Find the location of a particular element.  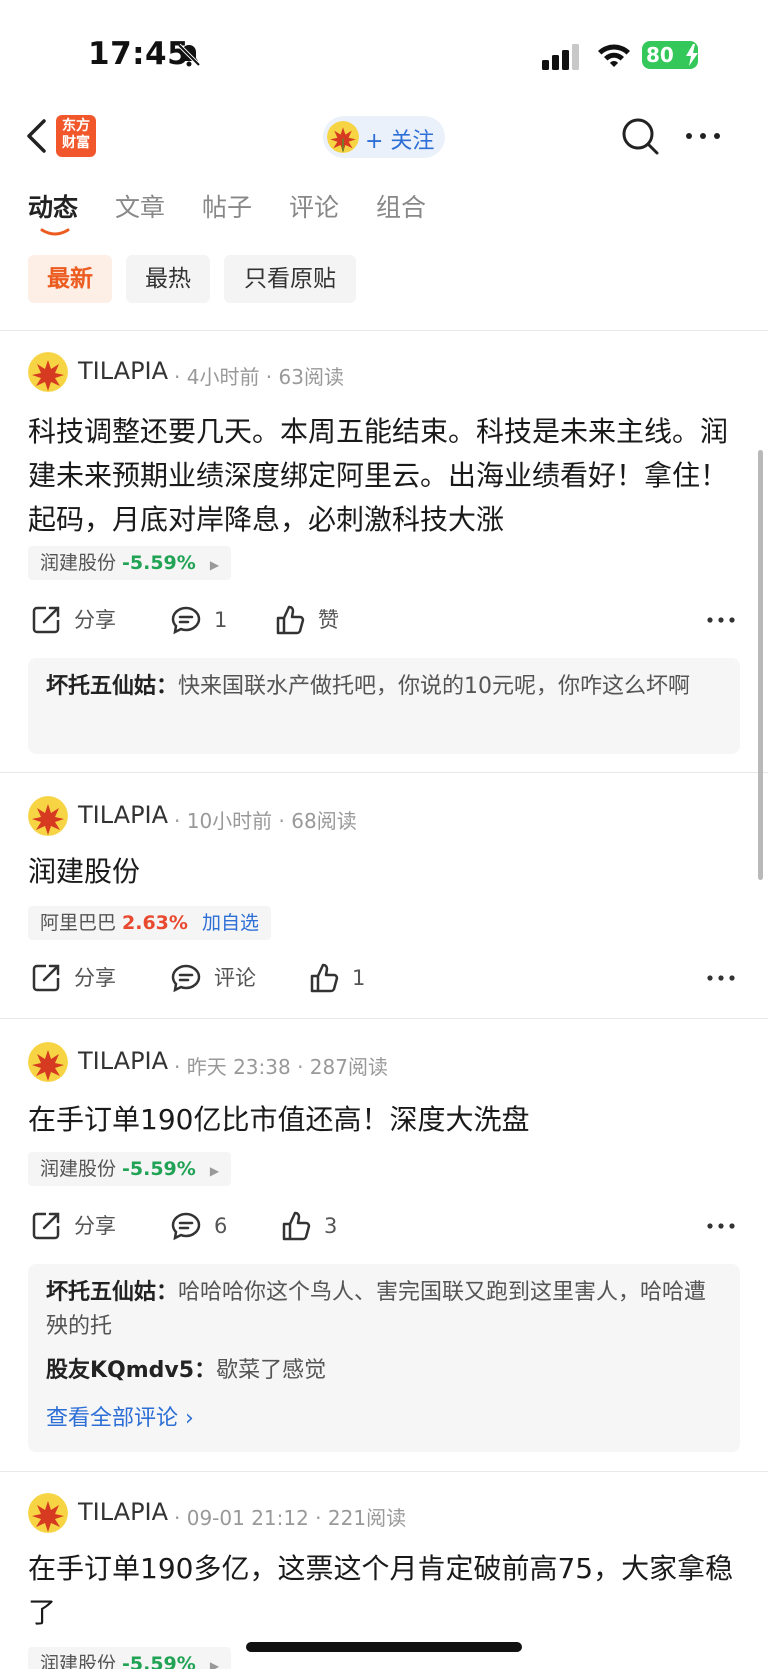

status-bar: 17:45 80 is located at coordinates (384, 55).